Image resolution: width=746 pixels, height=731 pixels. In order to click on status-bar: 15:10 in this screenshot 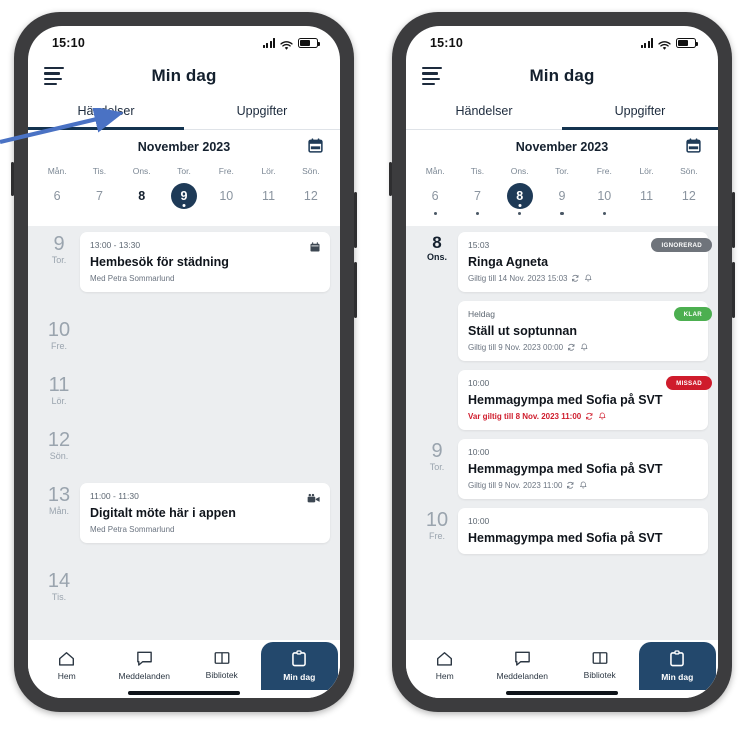, I will do `click(184, 41)`.